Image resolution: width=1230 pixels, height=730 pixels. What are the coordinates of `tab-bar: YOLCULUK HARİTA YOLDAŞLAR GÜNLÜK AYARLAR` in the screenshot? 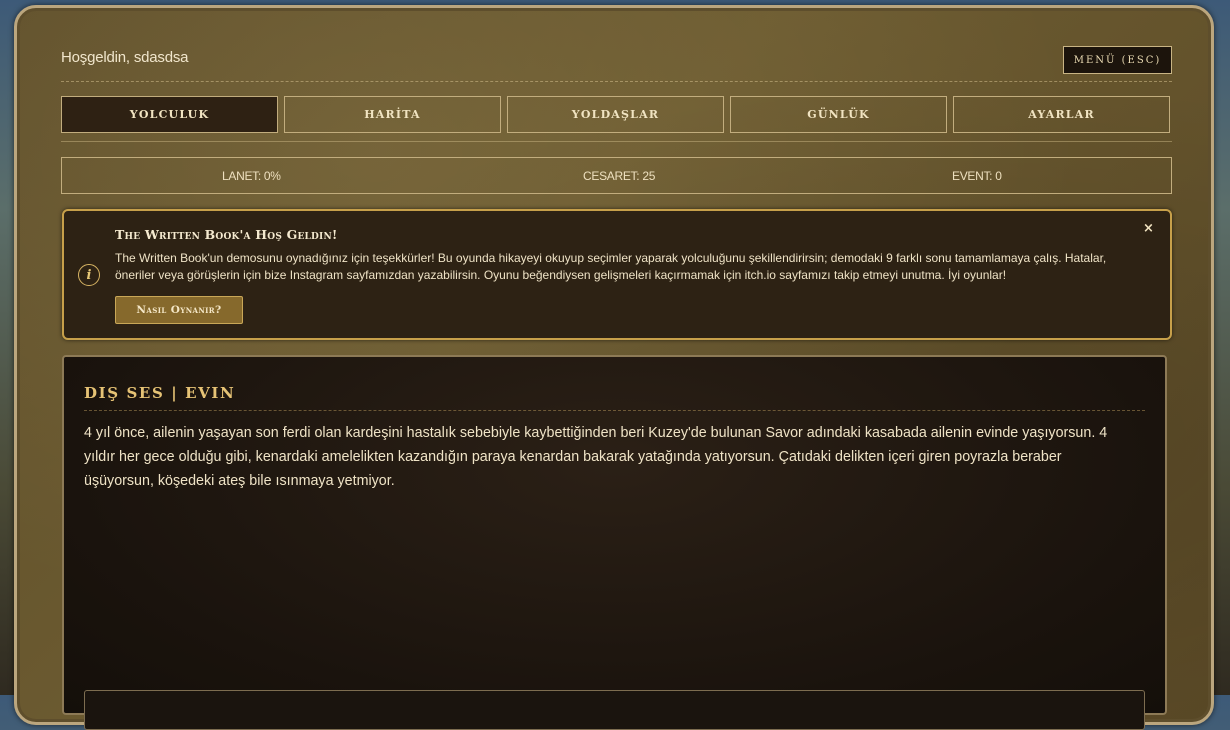 It's located at (616, 114).